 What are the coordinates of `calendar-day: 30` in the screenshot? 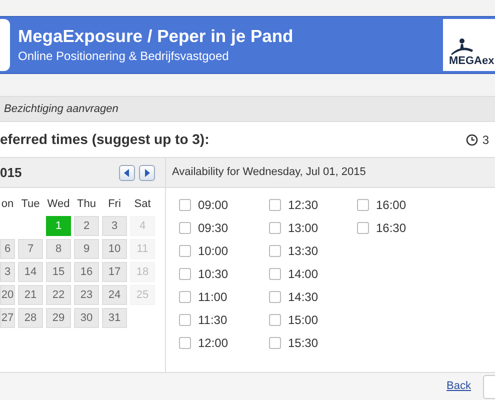 It's located at (86, 318).